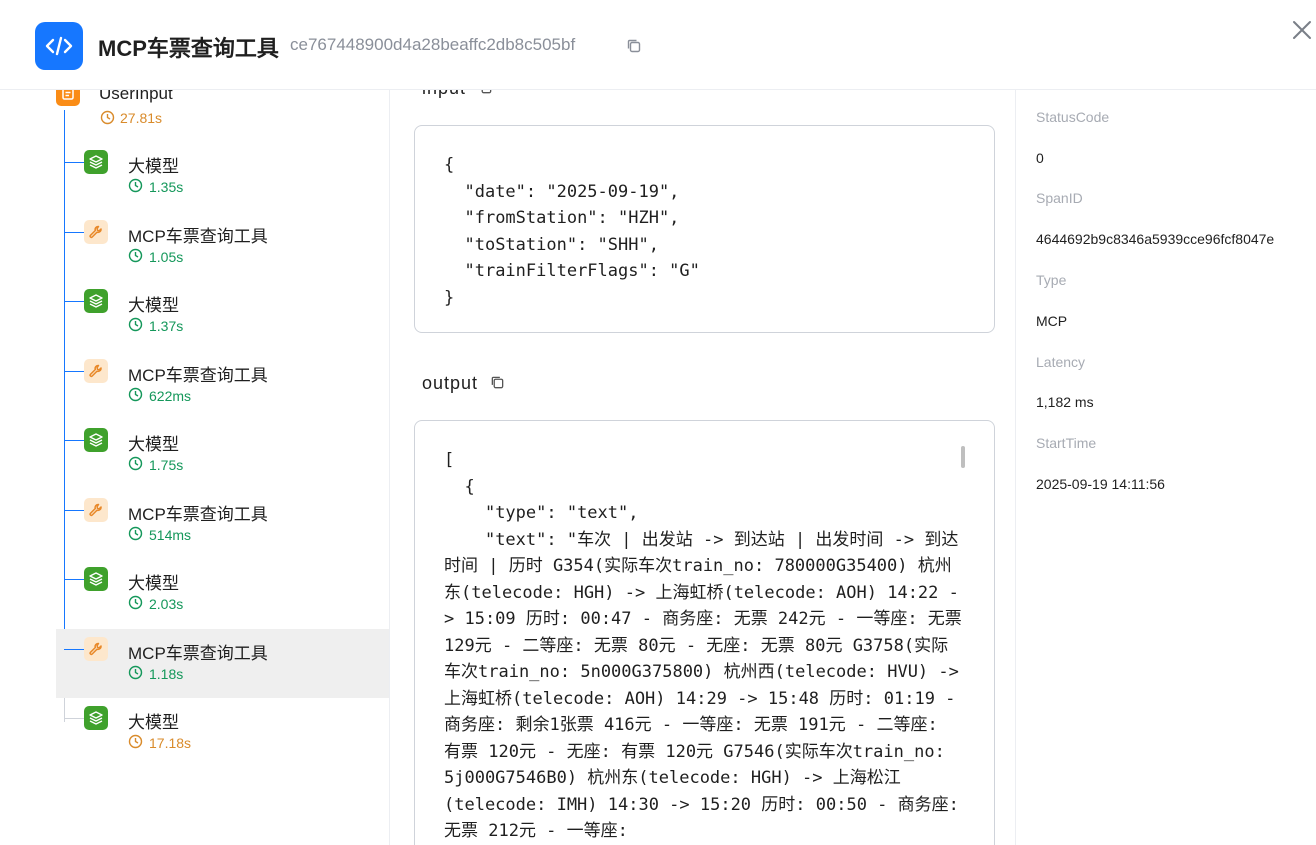  I want to click on tree-node-duration: 17.18s, so click(170, 743).